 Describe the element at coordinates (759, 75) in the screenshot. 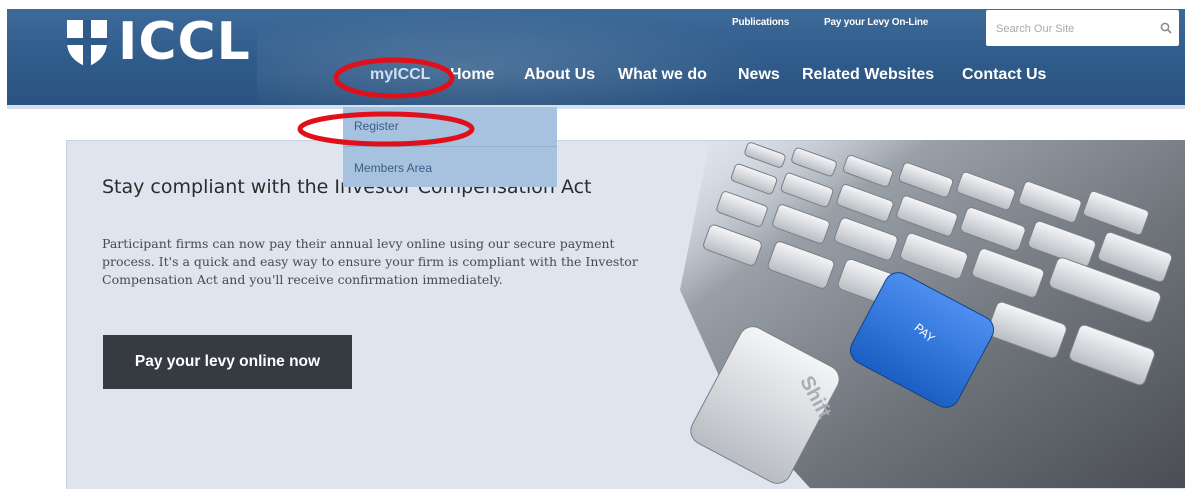

I see `nav-news: News` at that location.